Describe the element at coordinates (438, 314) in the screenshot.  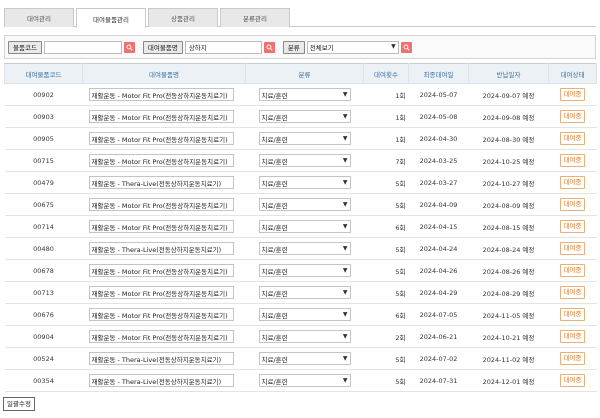
I see `last-rental-date: 2024-07-05` at that location.